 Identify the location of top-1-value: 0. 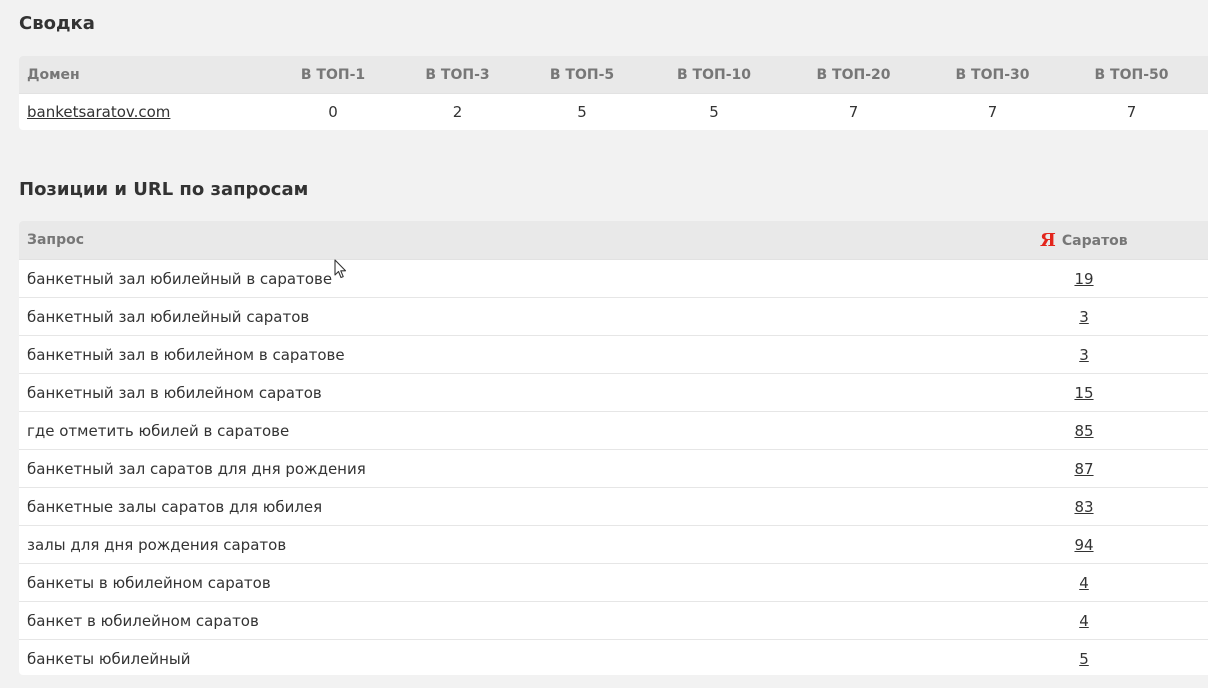
(333, 112).